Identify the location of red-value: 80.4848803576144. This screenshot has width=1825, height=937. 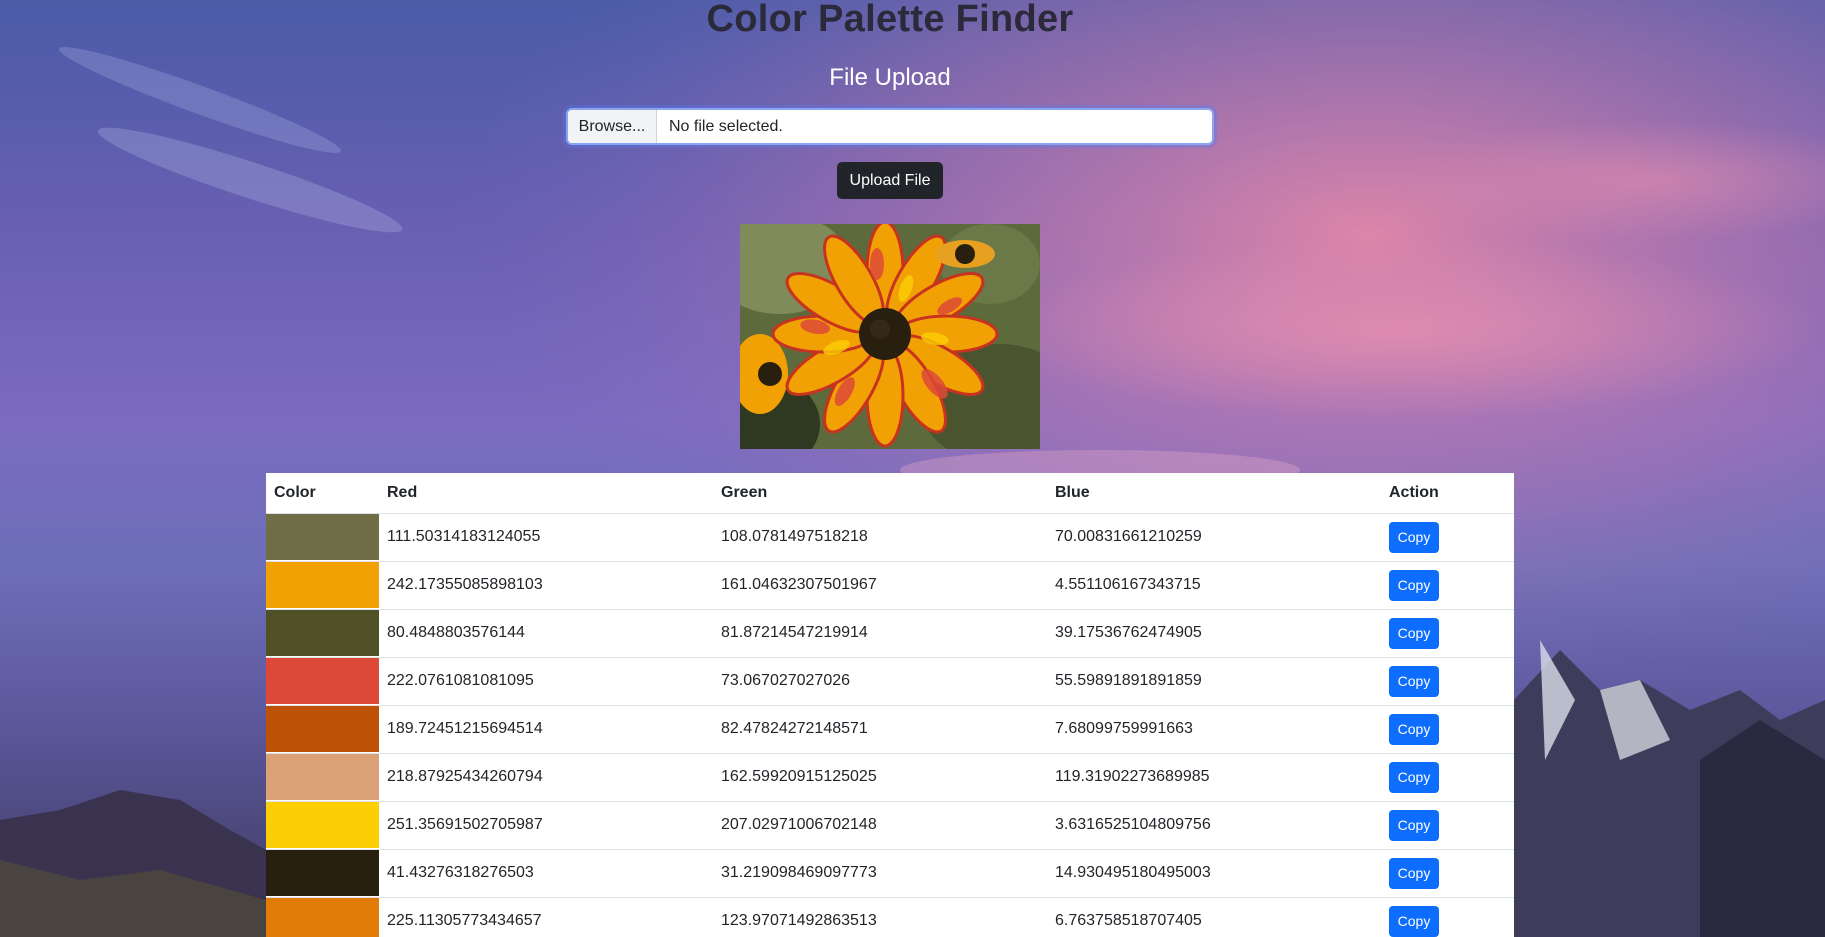
(546, 633).